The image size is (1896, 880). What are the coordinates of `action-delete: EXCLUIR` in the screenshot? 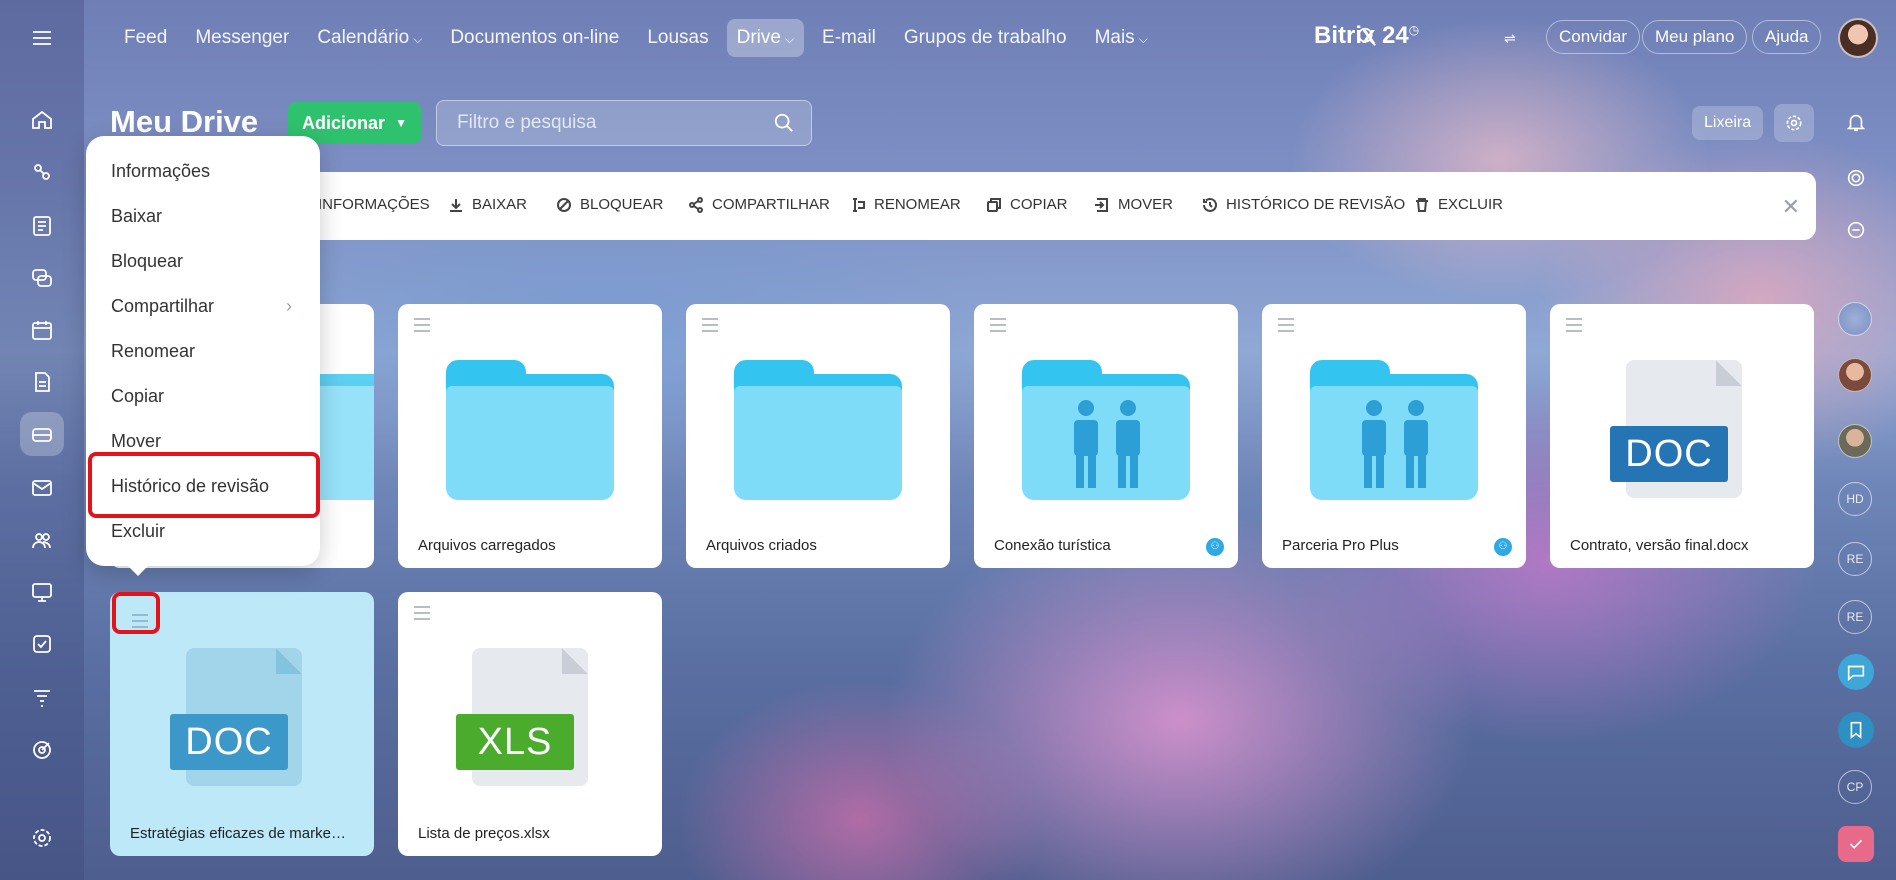 It's located at (1458, 204).